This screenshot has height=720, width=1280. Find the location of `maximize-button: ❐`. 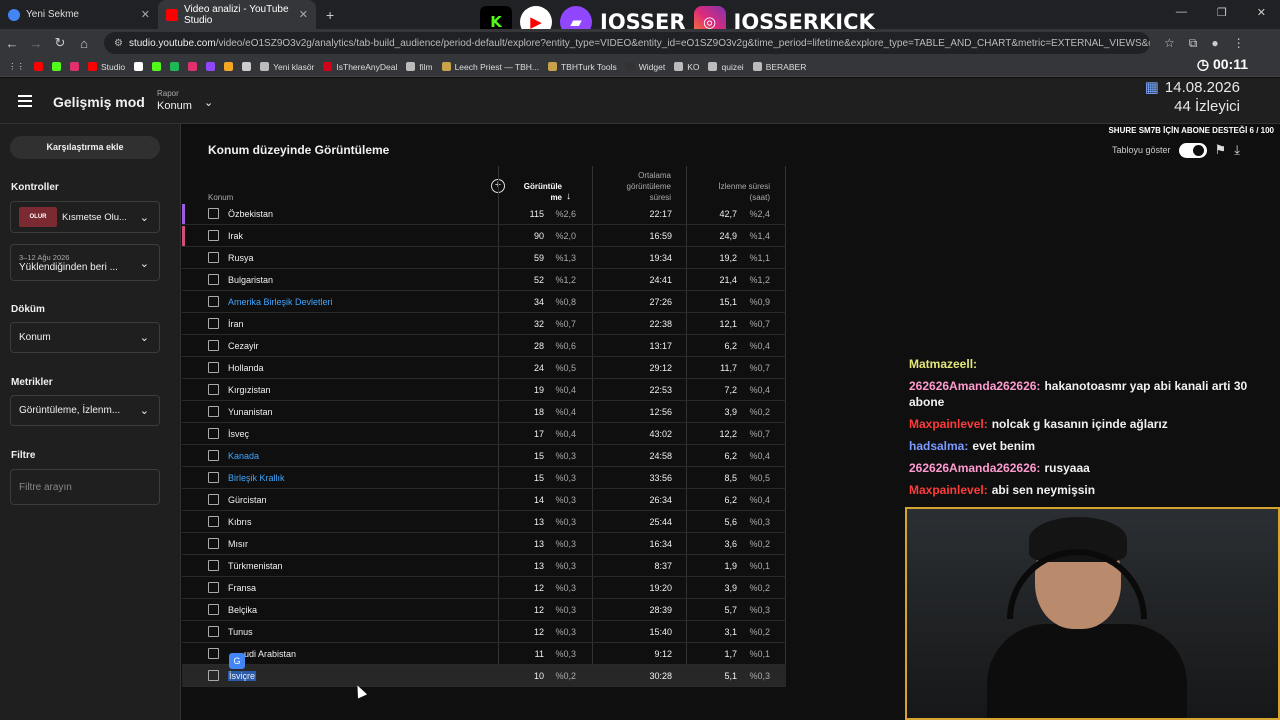

maximize-button: ❐ is located at coordinates (1222, 12).